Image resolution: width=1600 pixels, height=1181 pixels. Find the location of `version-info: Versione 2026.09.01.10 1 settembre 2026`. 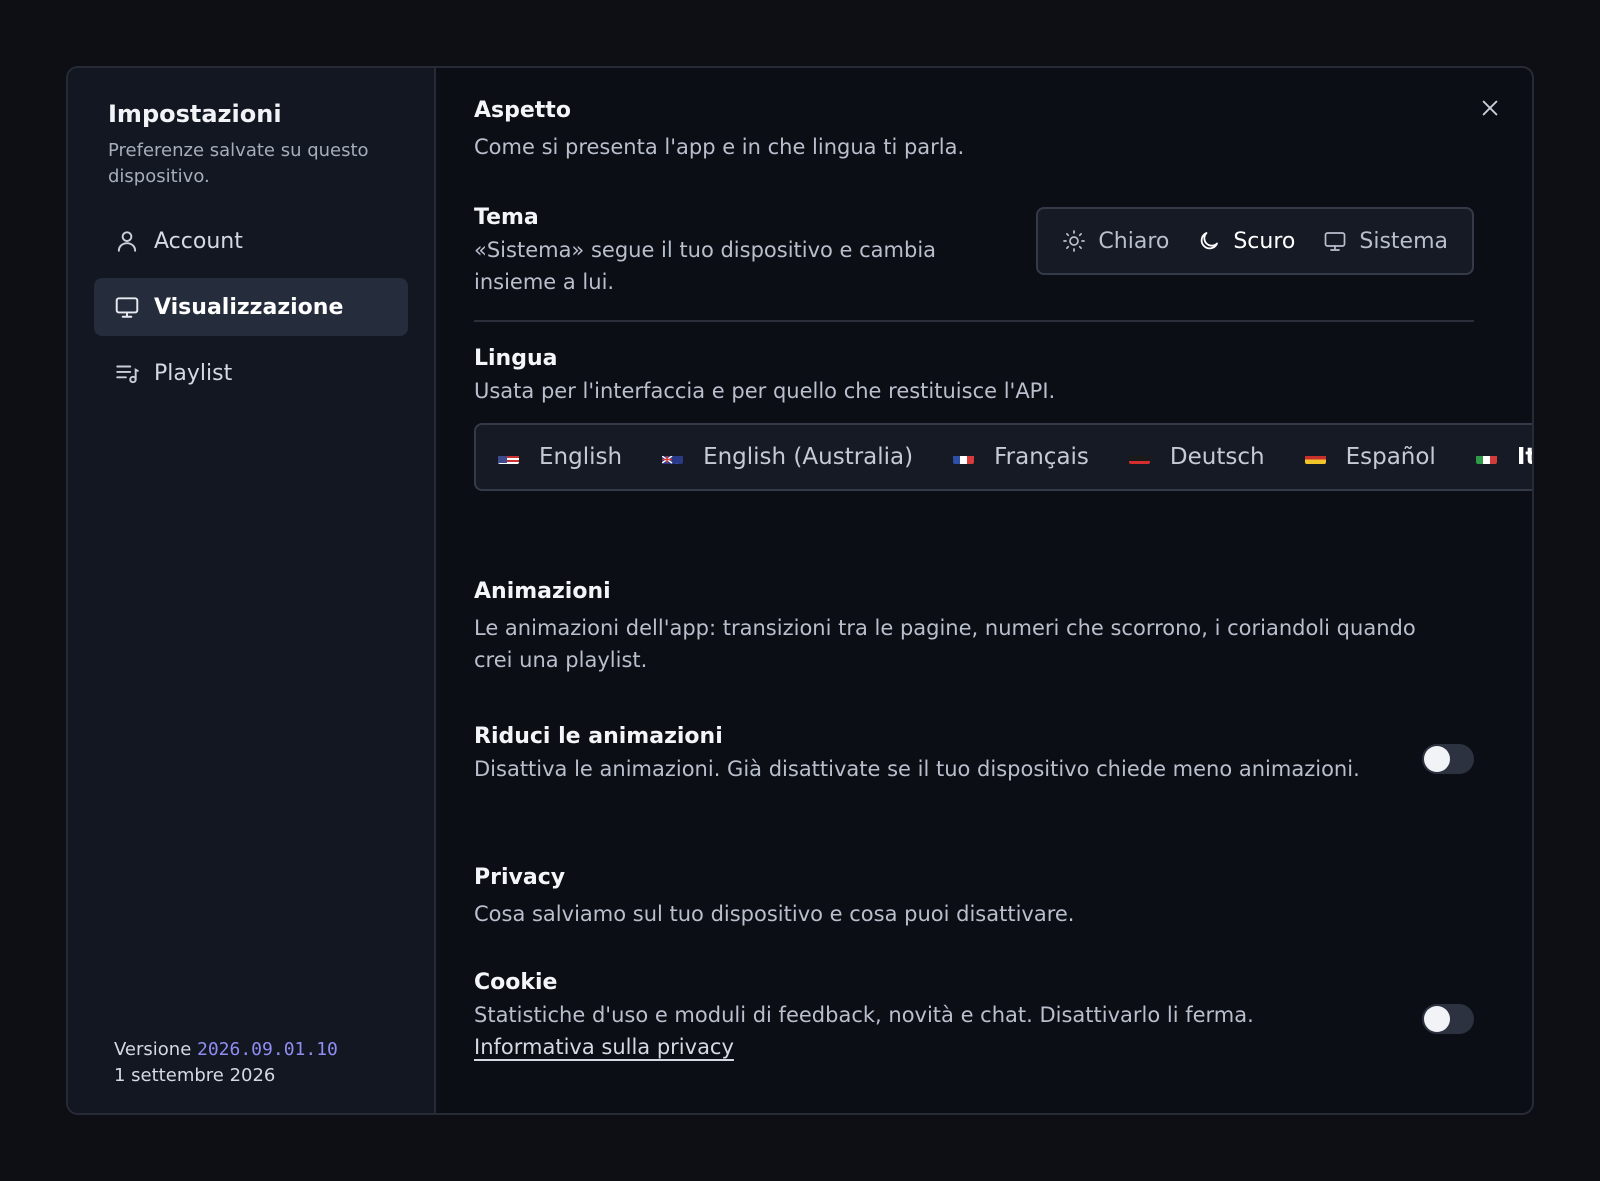

version-info: Versione 2026.09.01.10 1 settembre 2026 is located at coordinates (226, 1063).